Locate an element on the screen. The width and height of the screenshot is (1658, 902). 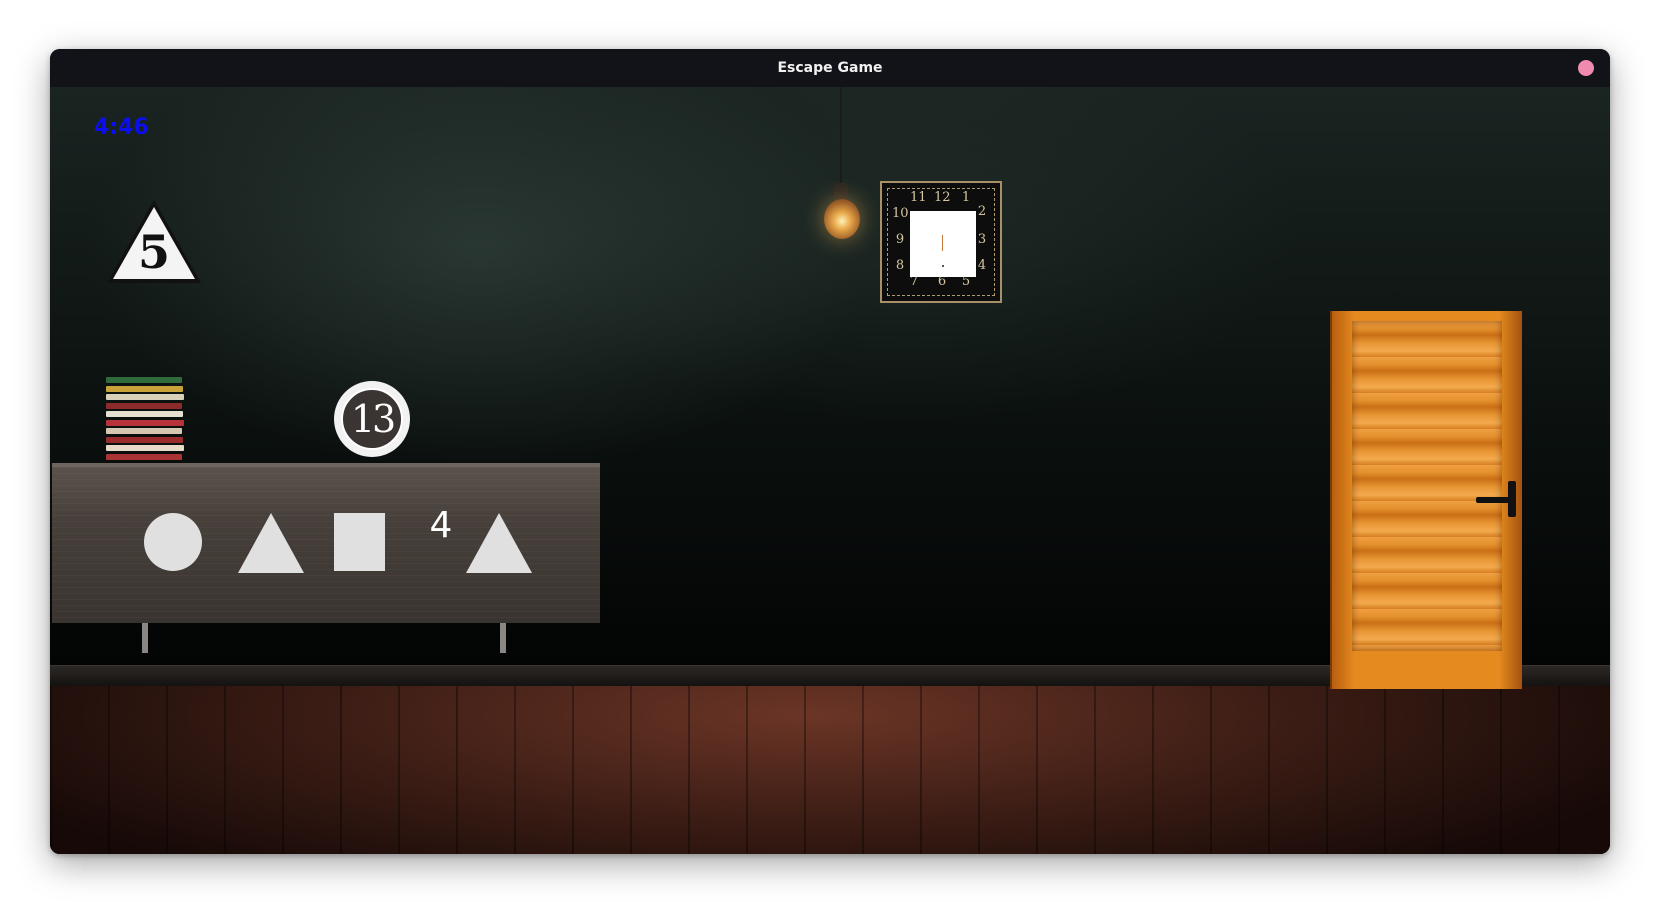
clock-number: 1 is located at coordinates (966, 197).